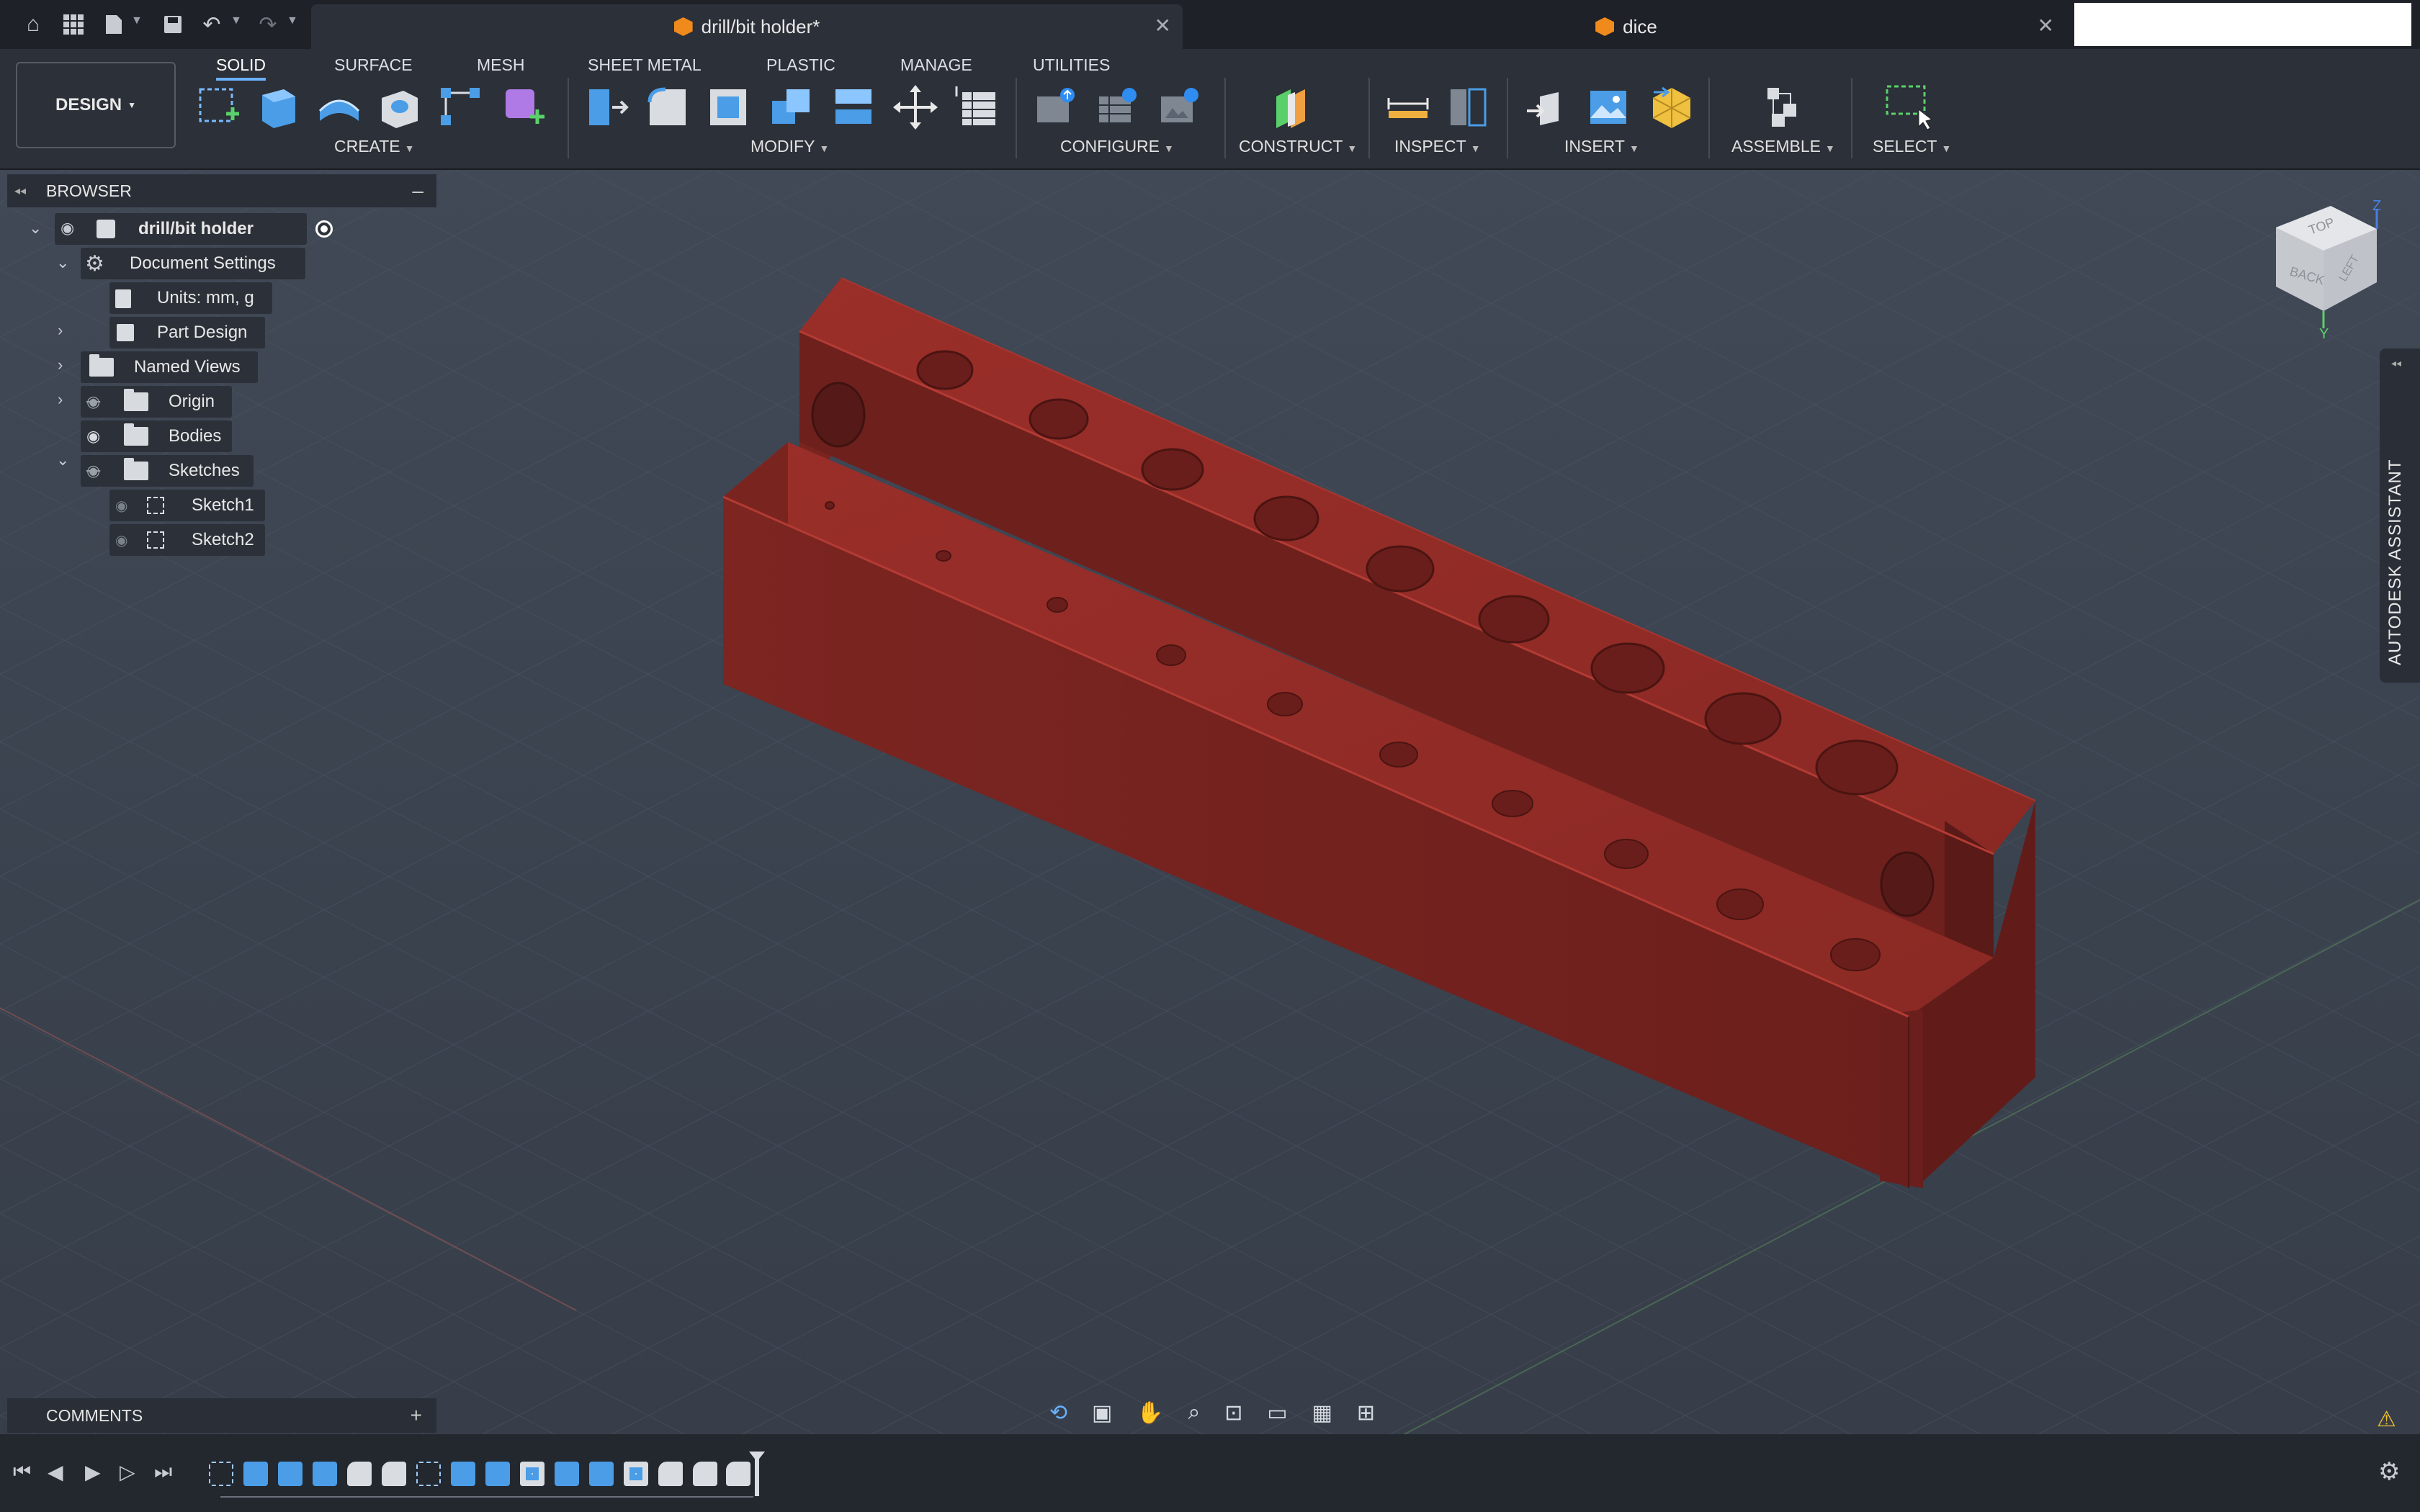 This screenshot has width=2420, height=1512. I want to click on select-menu: SELECT ▼, so click(1912, 146).